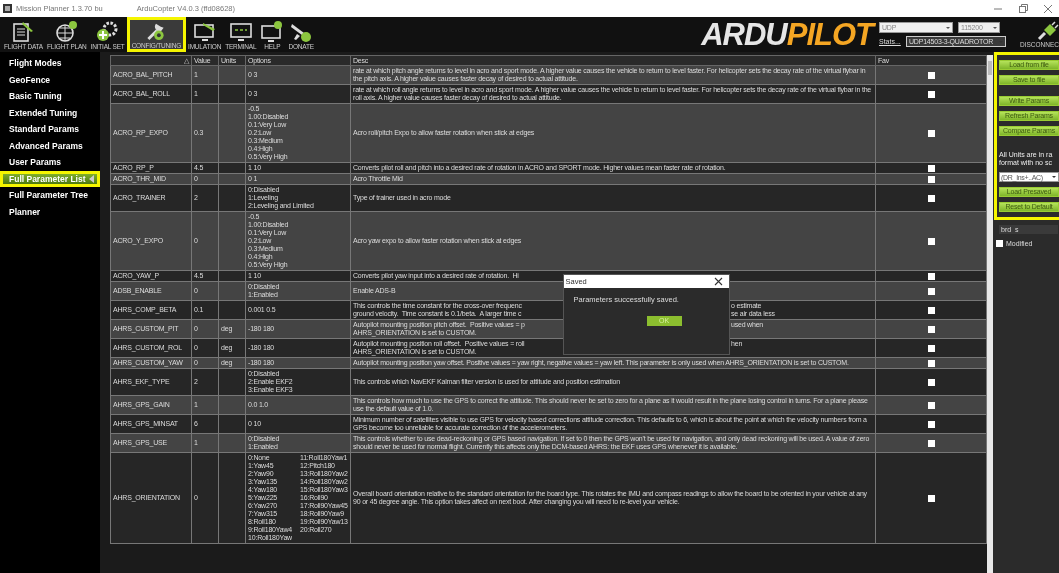 This screenshot has height=573, width=1059. I want to click on sidebar-item: Advanced Params, so click(50, 145).